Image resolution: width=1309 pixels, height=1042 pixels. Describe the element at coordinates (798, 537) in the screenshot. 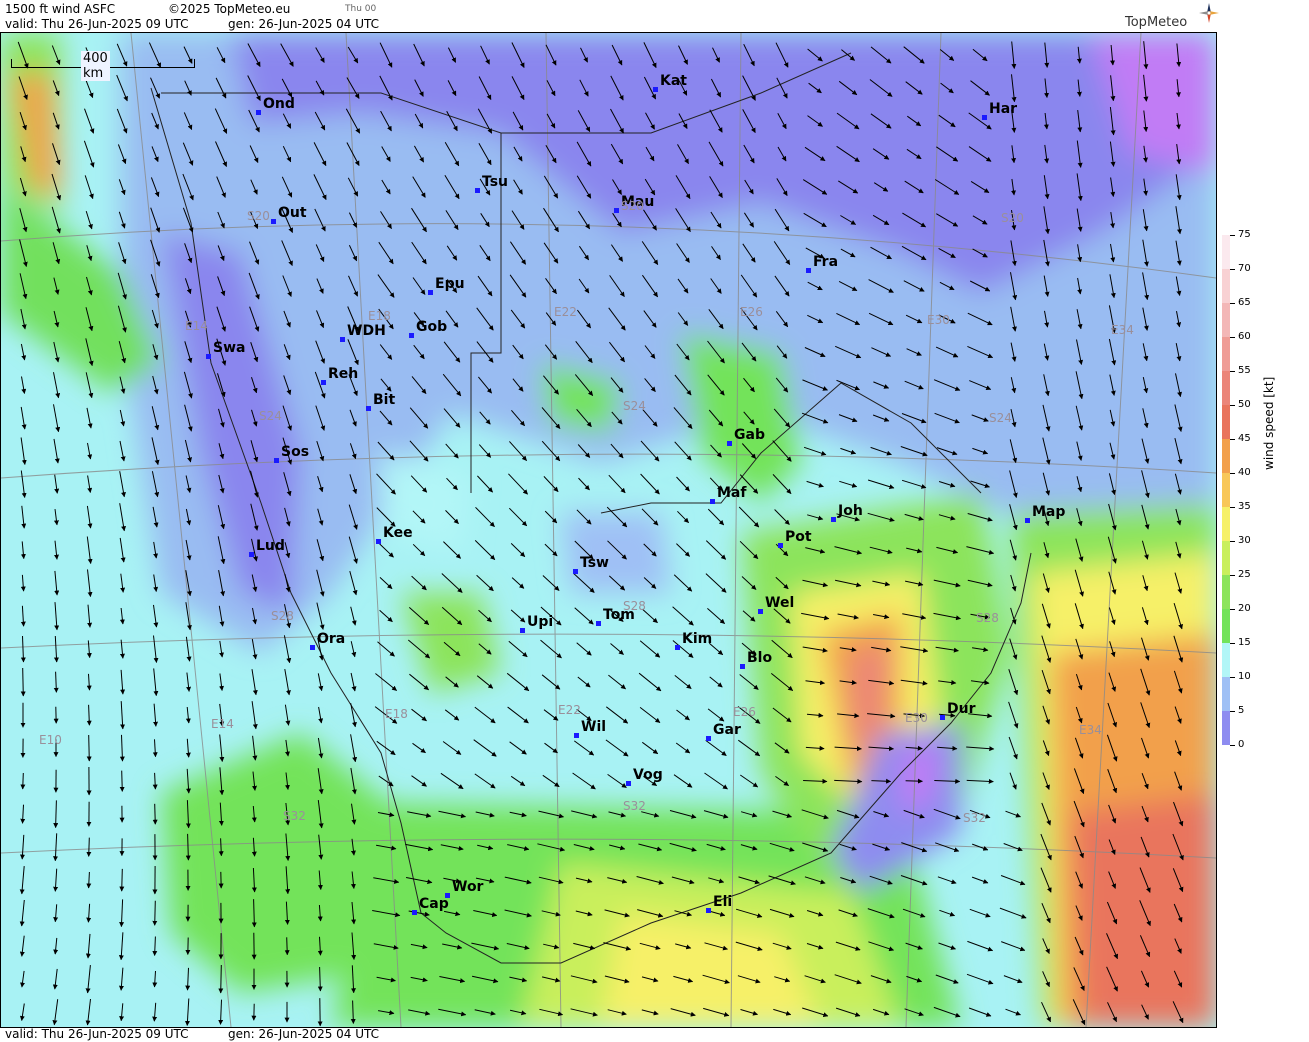

I see `city-label: Pot` at that location.